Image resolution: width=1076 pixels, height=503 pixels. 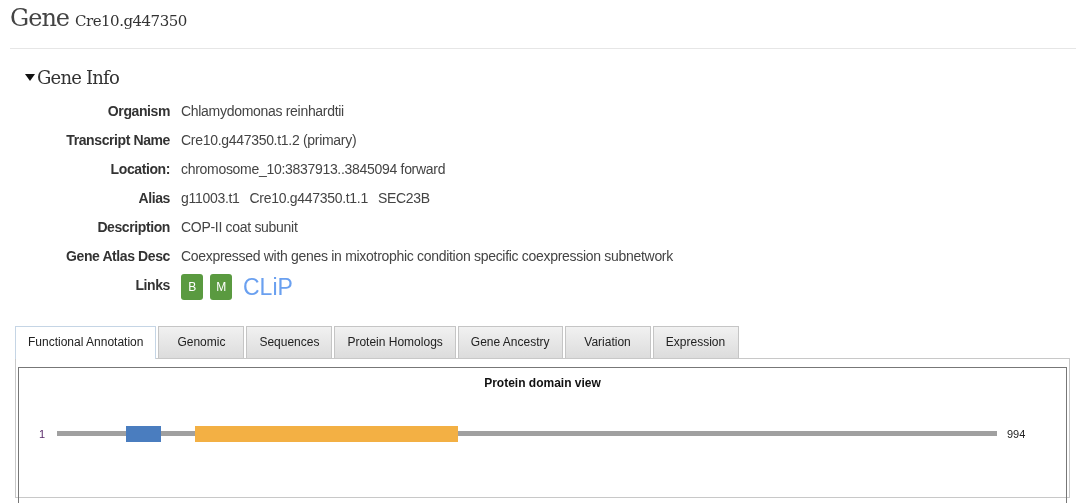 What do you see at coordinates (542, 383) in the screenshot?
I see `chart-title: Protein domain view` at bounding box center [542, 383].